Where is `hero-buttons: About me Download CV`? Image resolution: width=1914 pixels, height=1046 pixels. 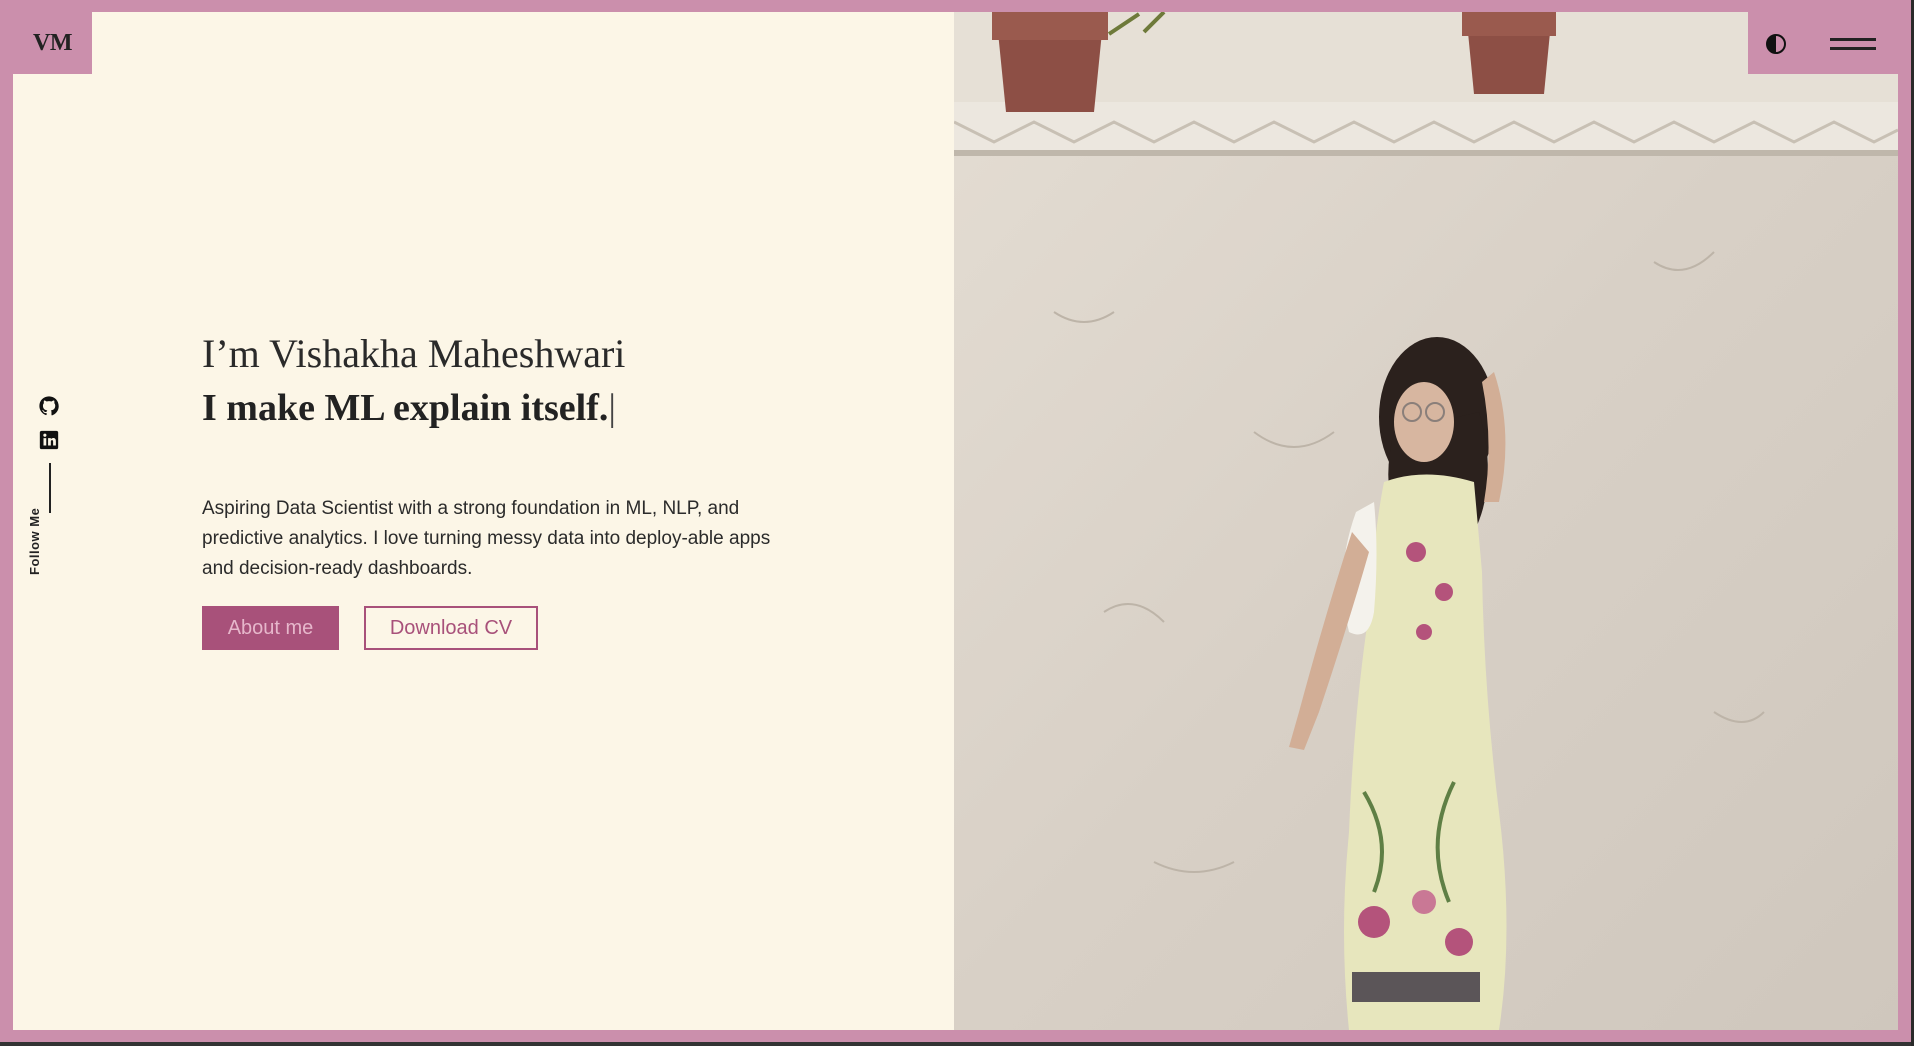 hero-buttons: About me Download CV is located at coordinates (492, 628).